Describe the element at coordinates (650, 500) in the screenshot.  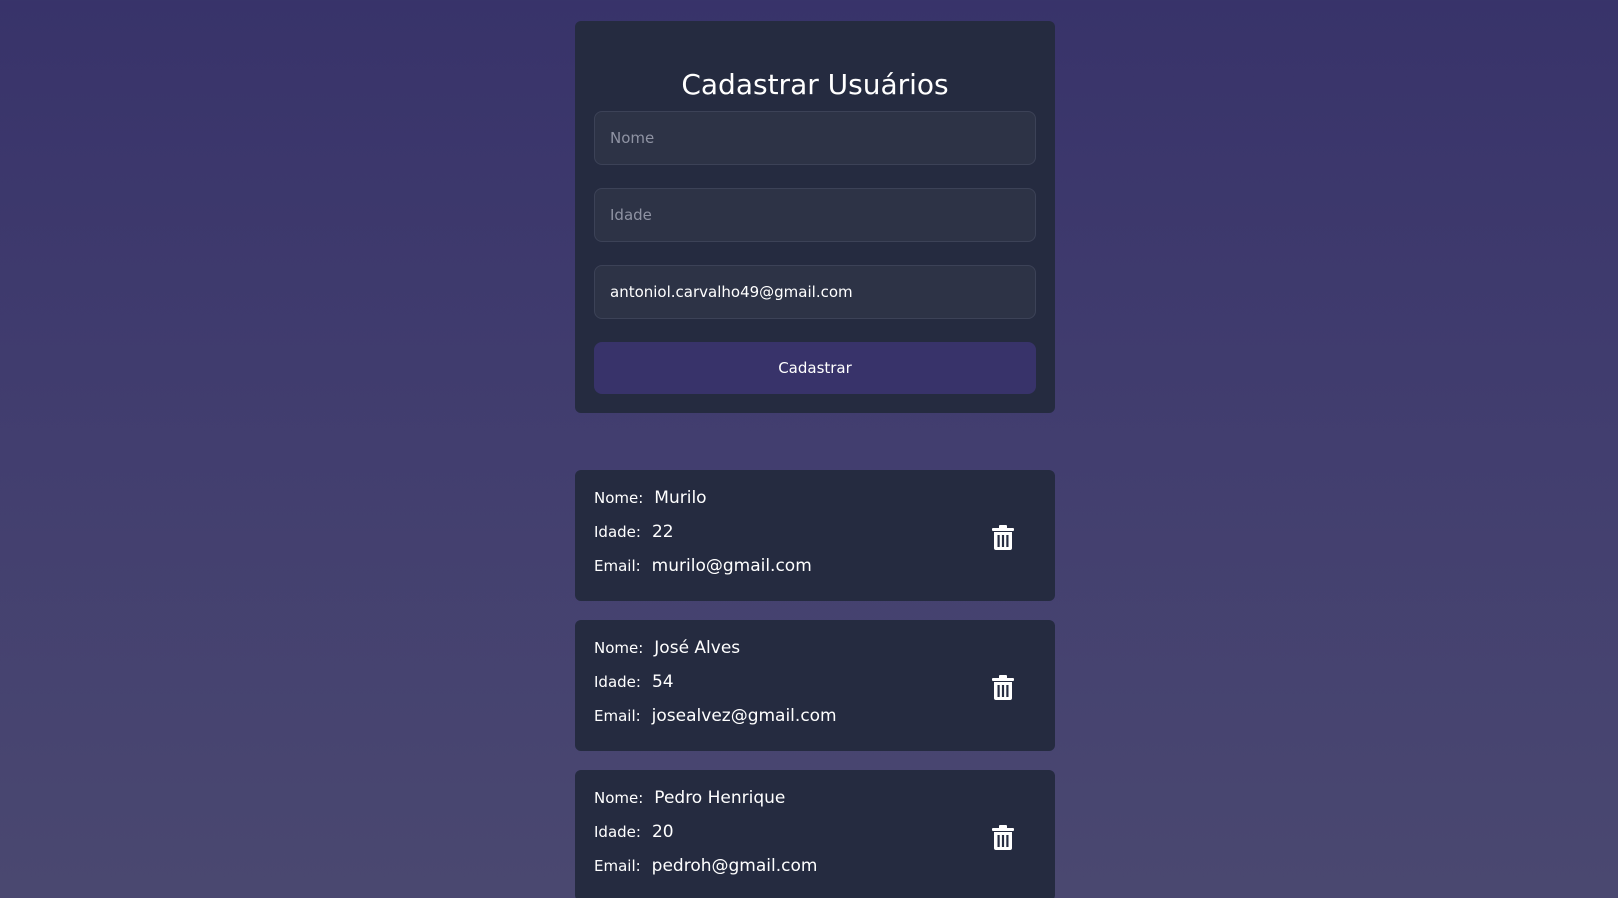
I see `user-nome-row: Nome: Murilo` at that location.